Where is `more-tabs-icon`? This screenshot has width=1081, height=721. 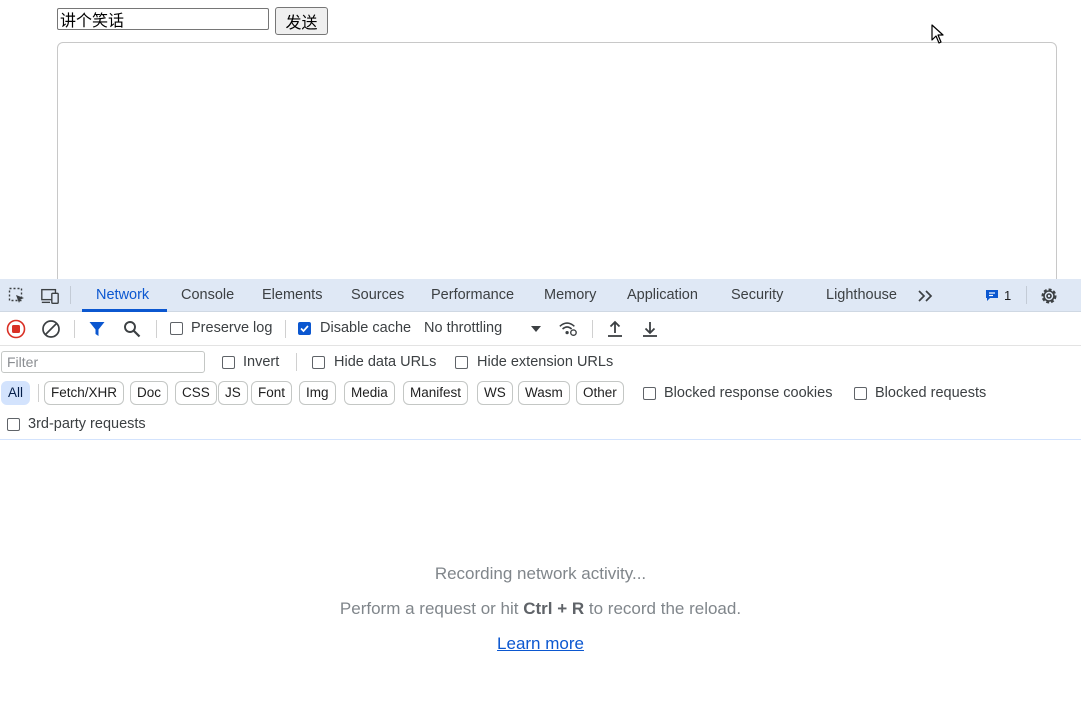
more-tabs-icon is located at coordinates (926, 296).